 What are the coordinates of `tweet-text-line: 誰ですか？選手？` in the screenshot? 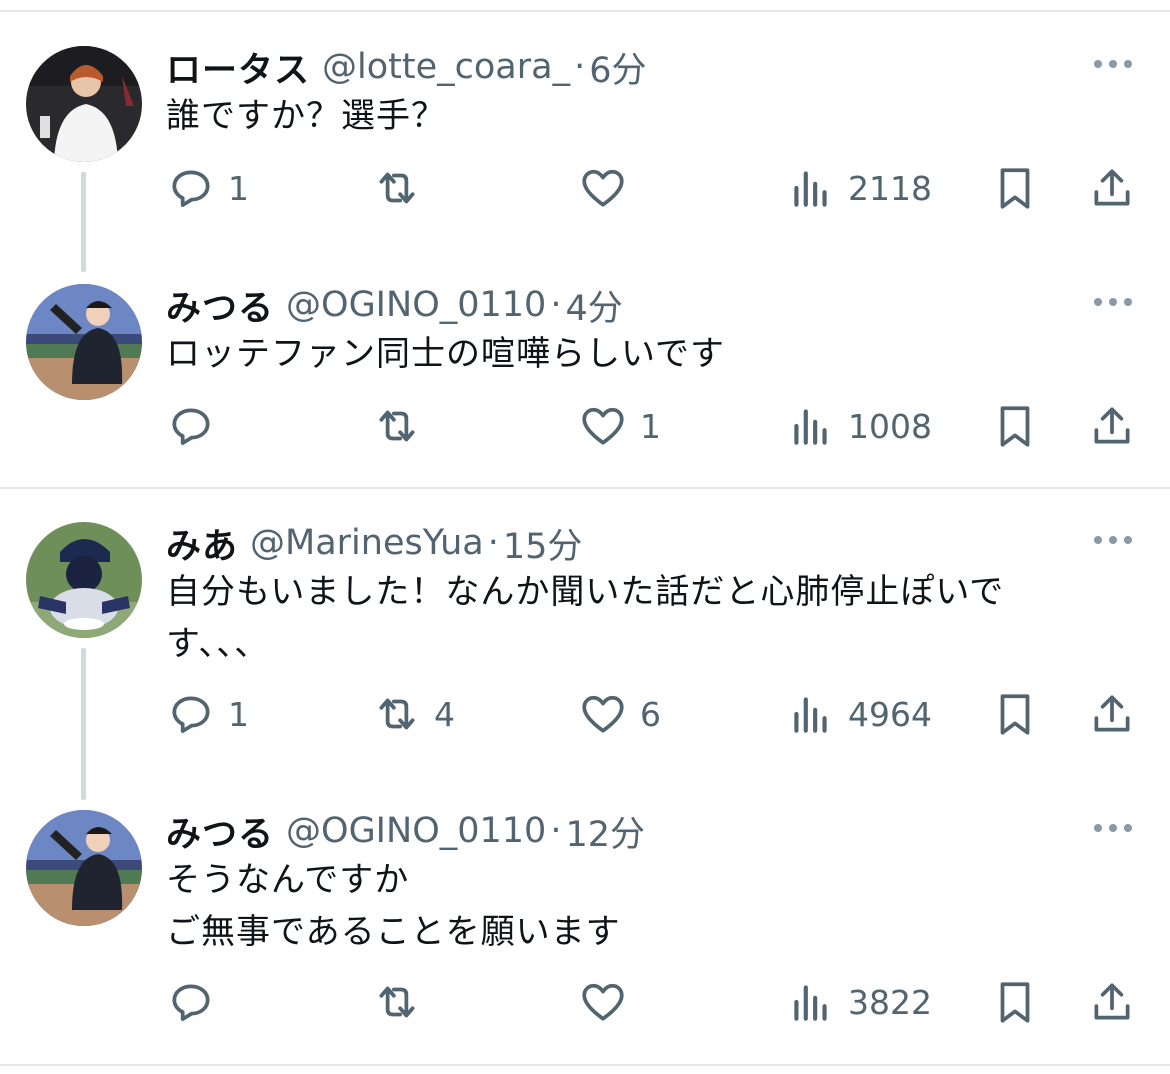 It's located at (306, 116).